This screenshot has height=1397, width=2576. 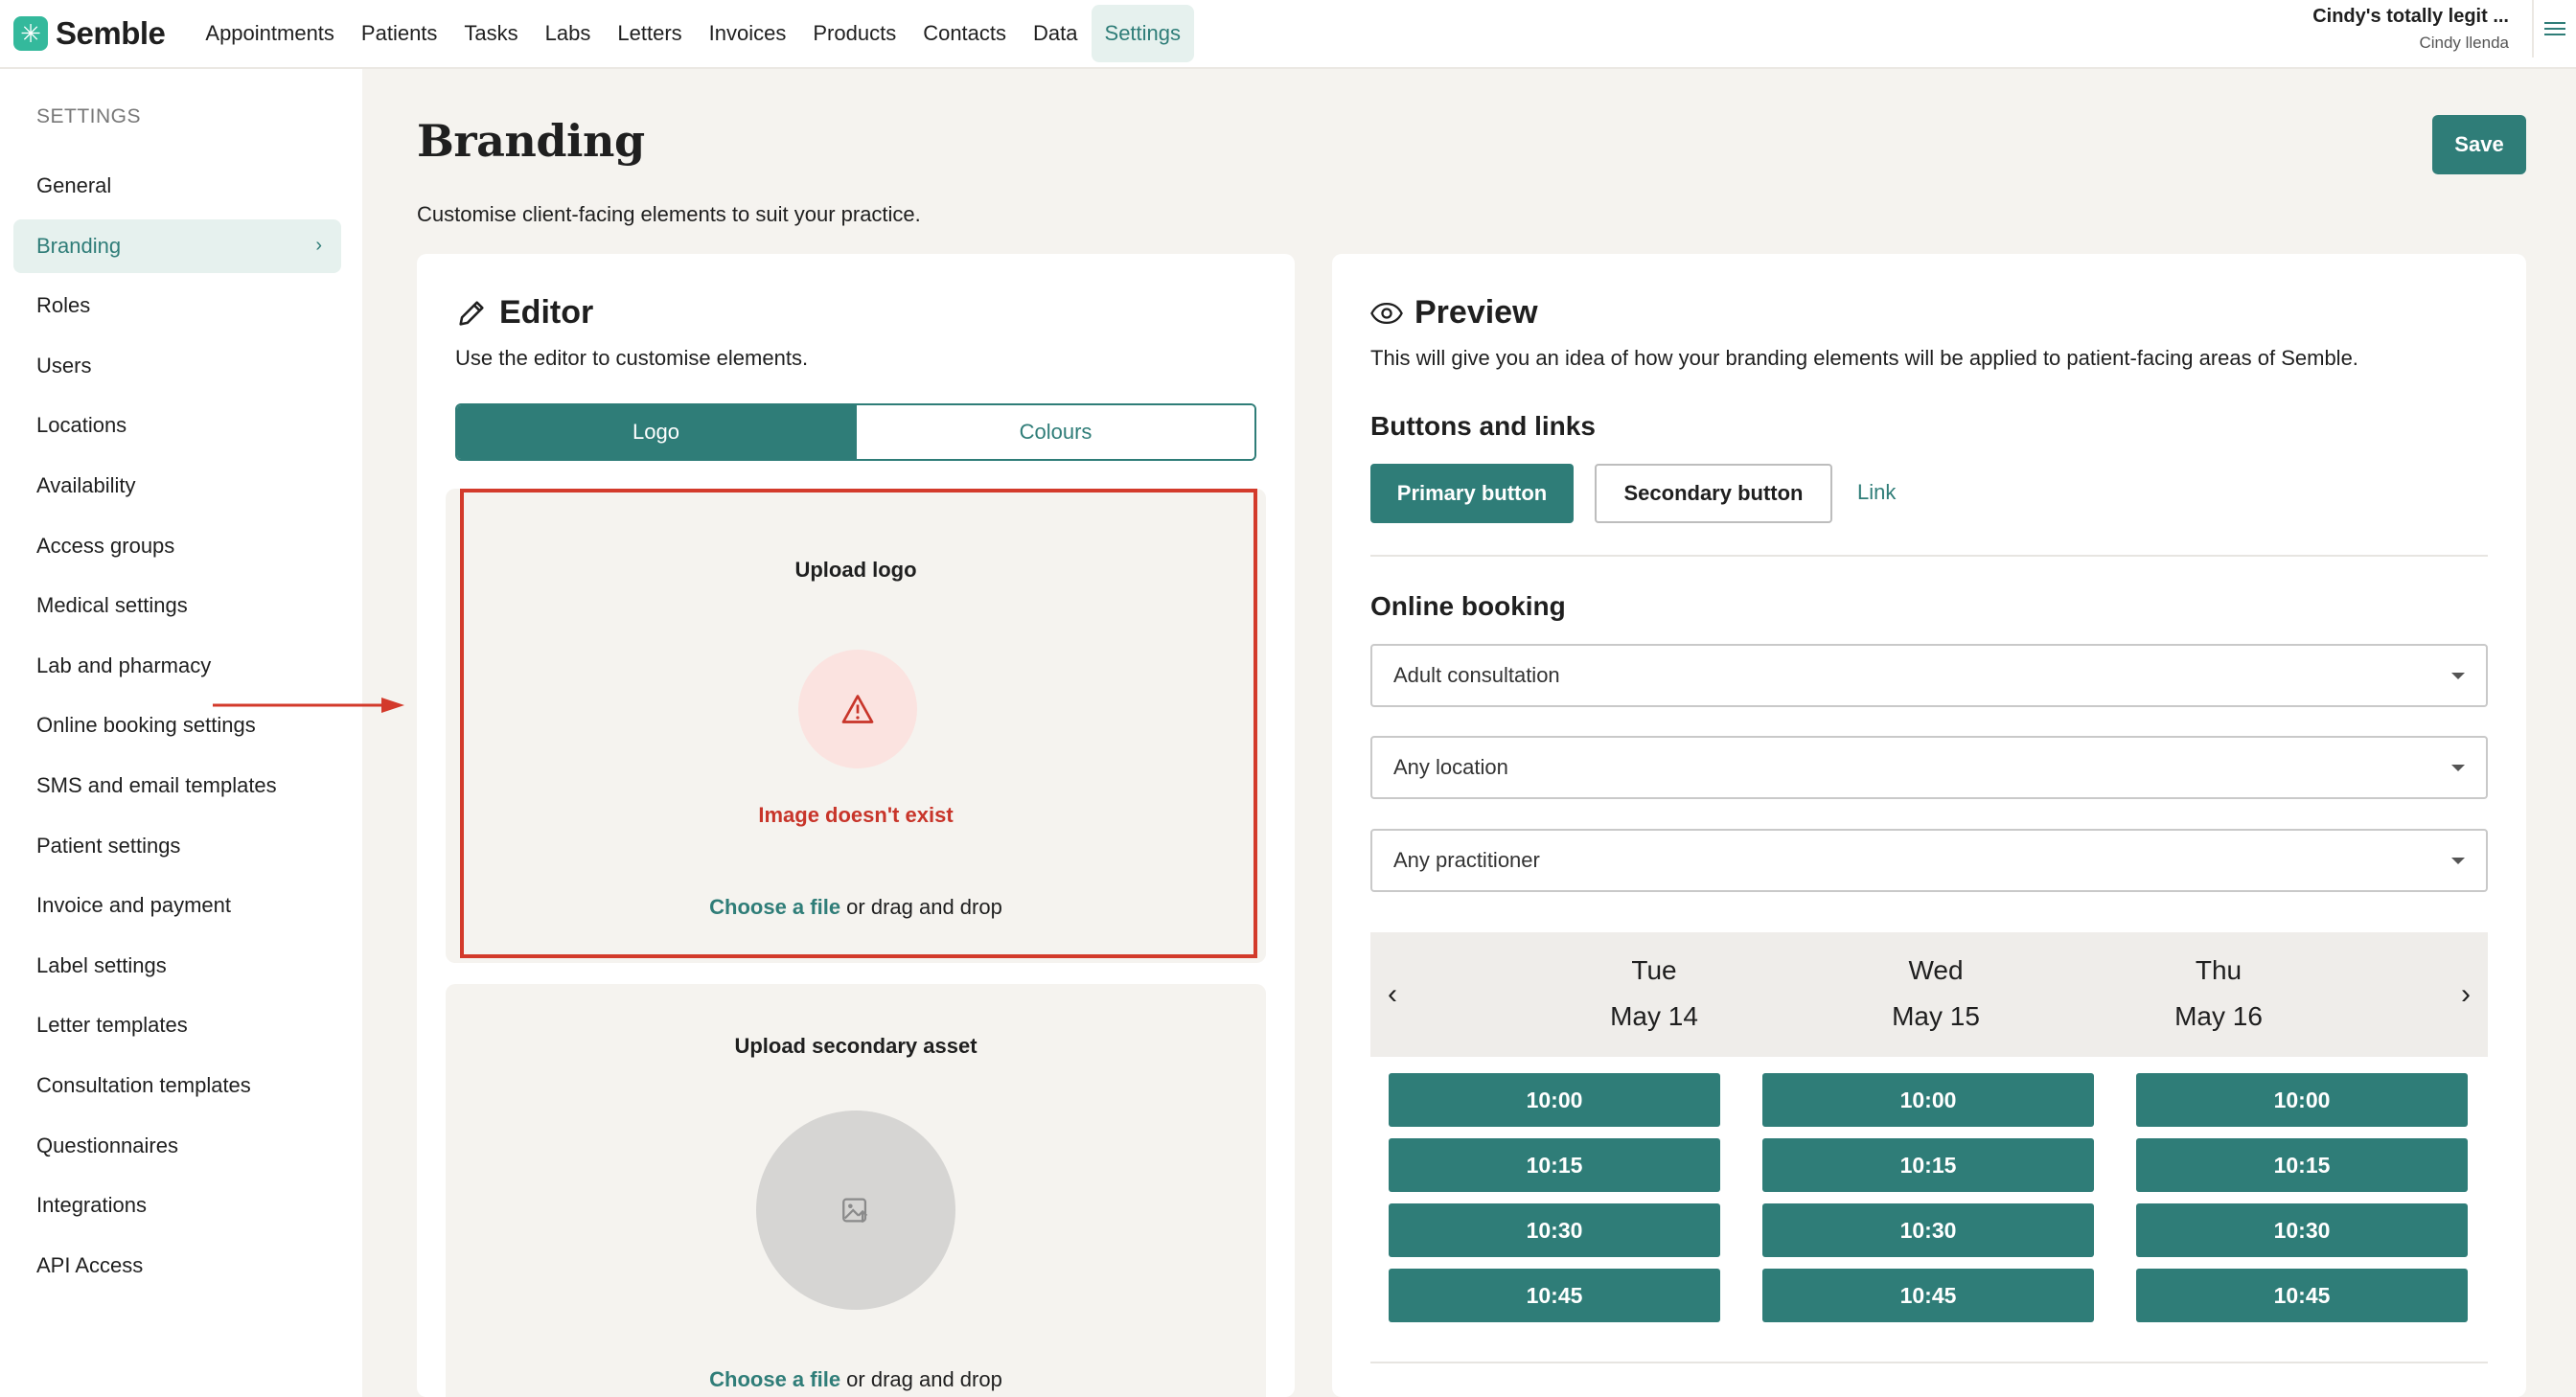 What do you see at coordinates (921, 1379) in the screenshot?
I see `drag-drop-text: or drag and drop` at bounding box center [921, 1379].